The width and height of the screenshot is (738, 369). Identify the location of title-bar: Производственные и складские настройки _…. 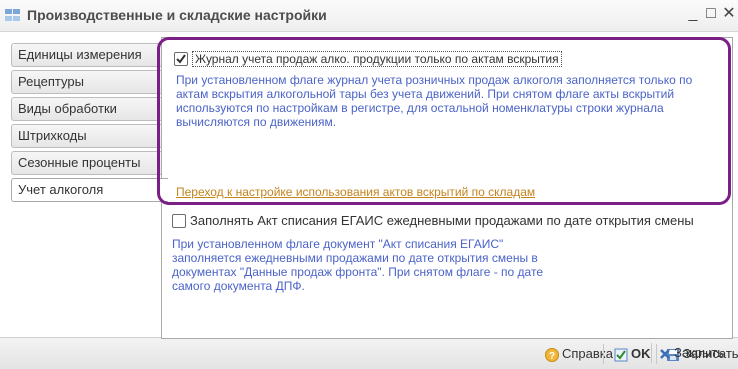
(369, 16).